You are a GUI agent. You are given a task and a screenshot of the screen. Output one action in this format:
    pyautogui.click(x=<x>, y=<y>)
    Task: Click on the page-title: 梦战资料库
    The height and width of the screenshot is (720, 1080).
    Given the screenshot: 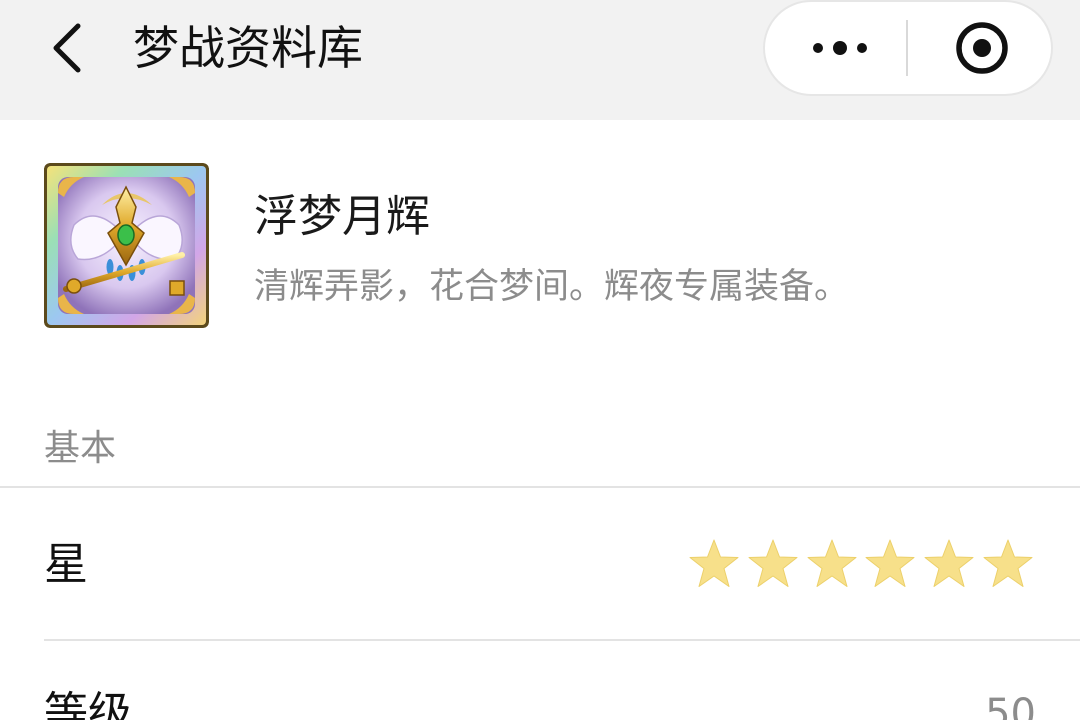 What is the action you would take?
    pyautogui.click(x=248, y=48)
    